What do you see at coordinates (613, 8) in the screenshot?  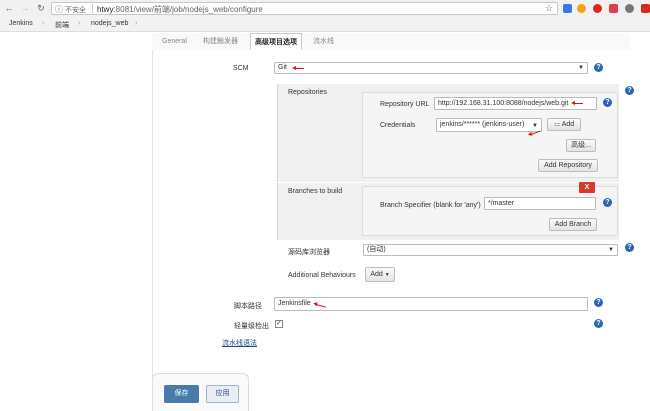 I see `pocket-extension-icon` at bounding box center [613, 8].